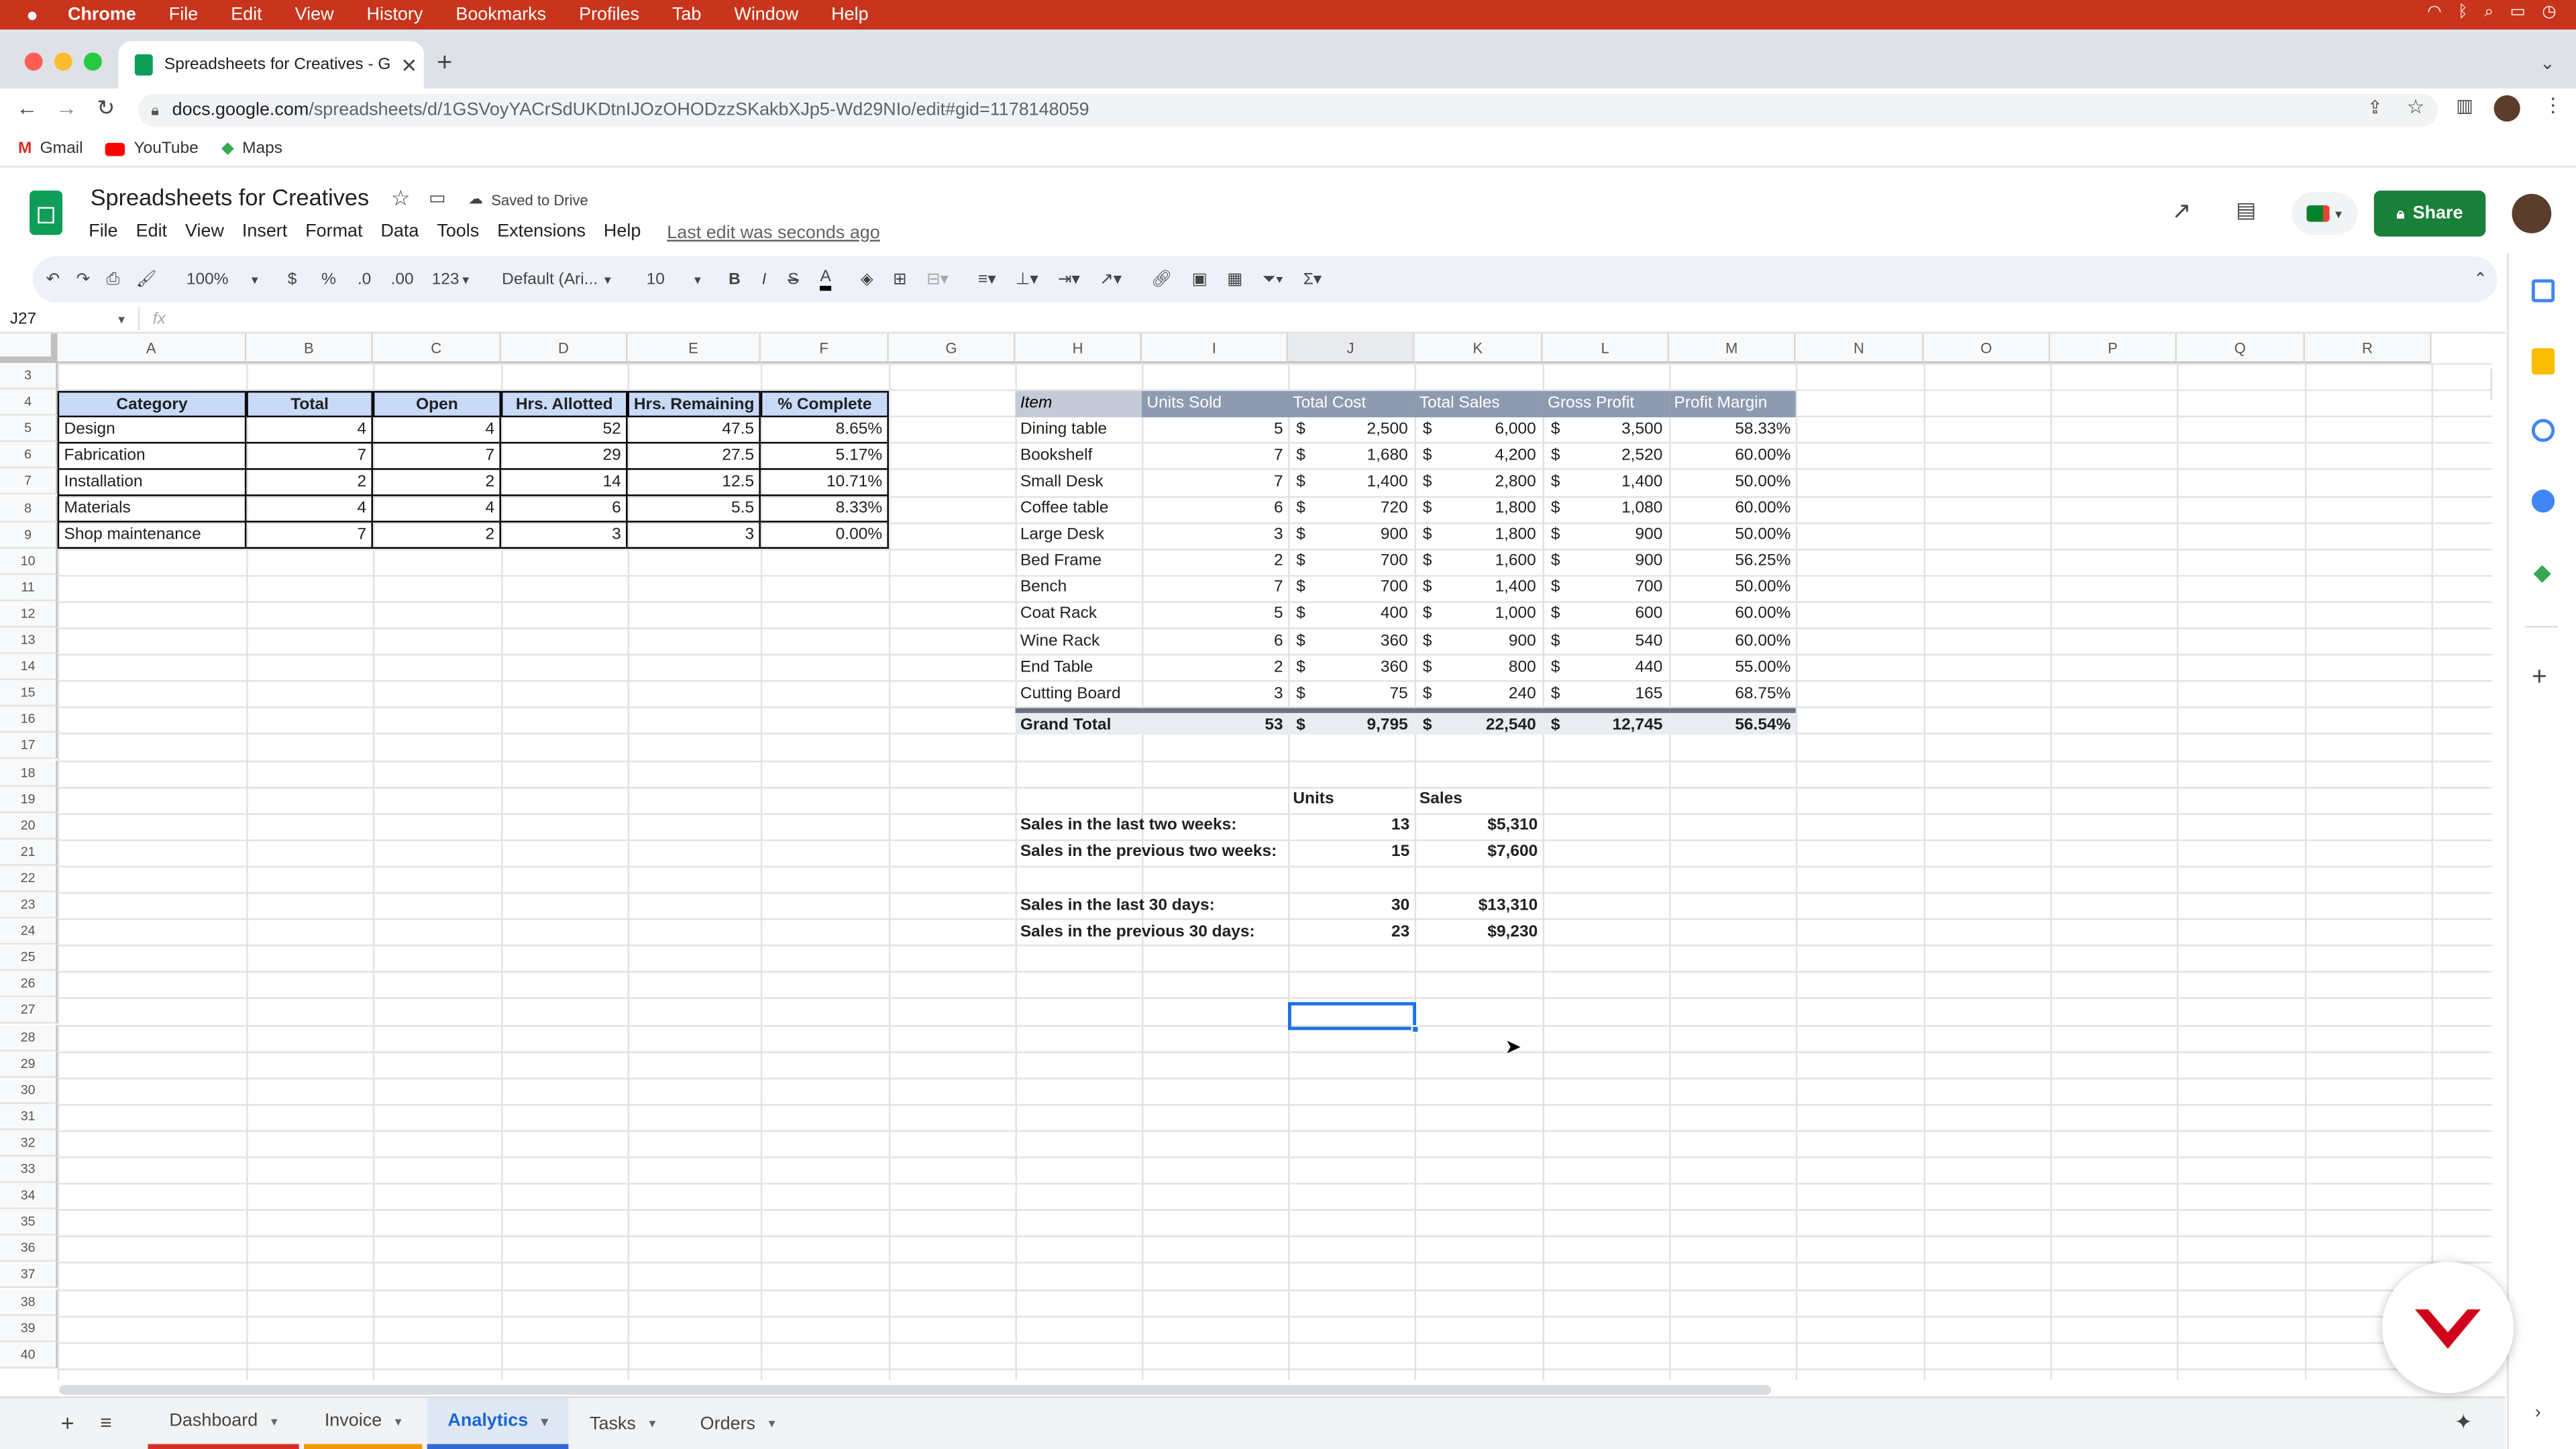 The image size is (2576, 1449). Describe the element at coordinates (2480, 279) in the screenshot. I see `collapse-toolbar-icon: ⌃` at that location.